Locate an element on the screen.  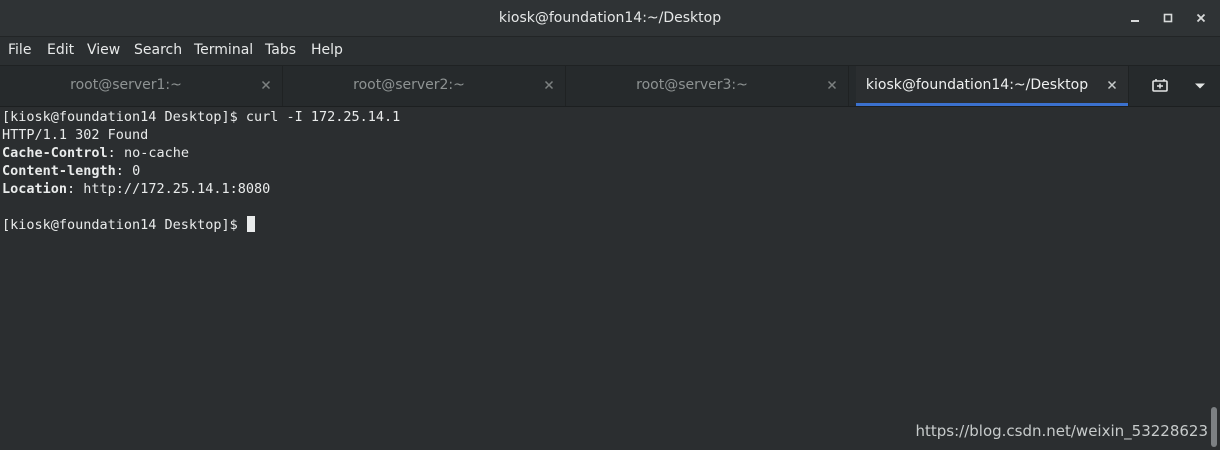
scrollbar-thumb is located at coordinates (1214, 427).